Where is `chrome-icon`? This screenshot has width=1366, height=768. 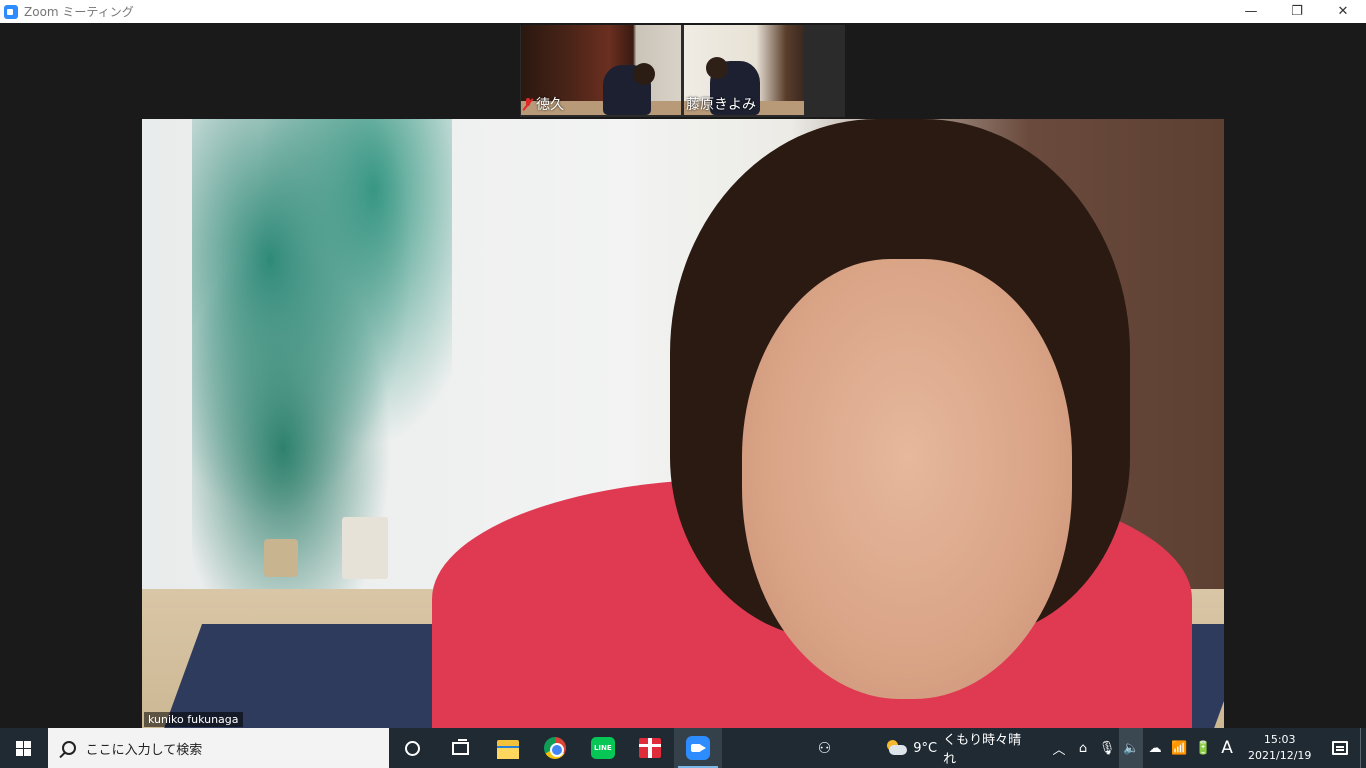 chrome-icon is located at coordinates (555, 748).